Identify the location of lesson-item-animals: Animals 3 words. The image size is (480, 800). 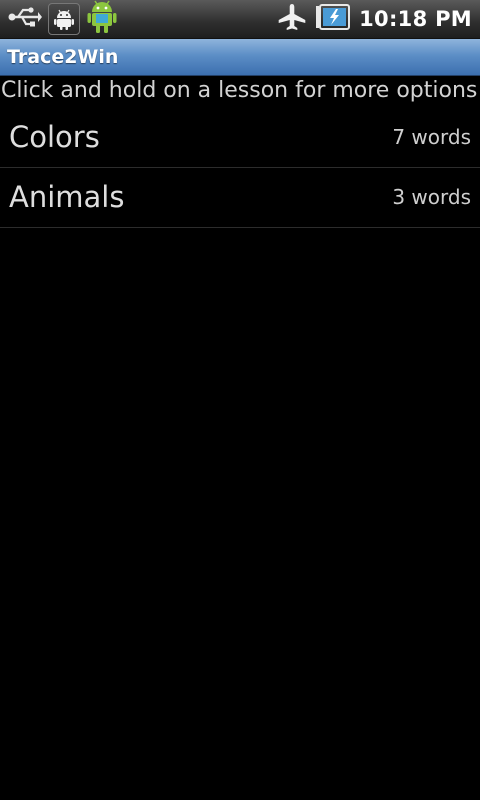
(240, 198).